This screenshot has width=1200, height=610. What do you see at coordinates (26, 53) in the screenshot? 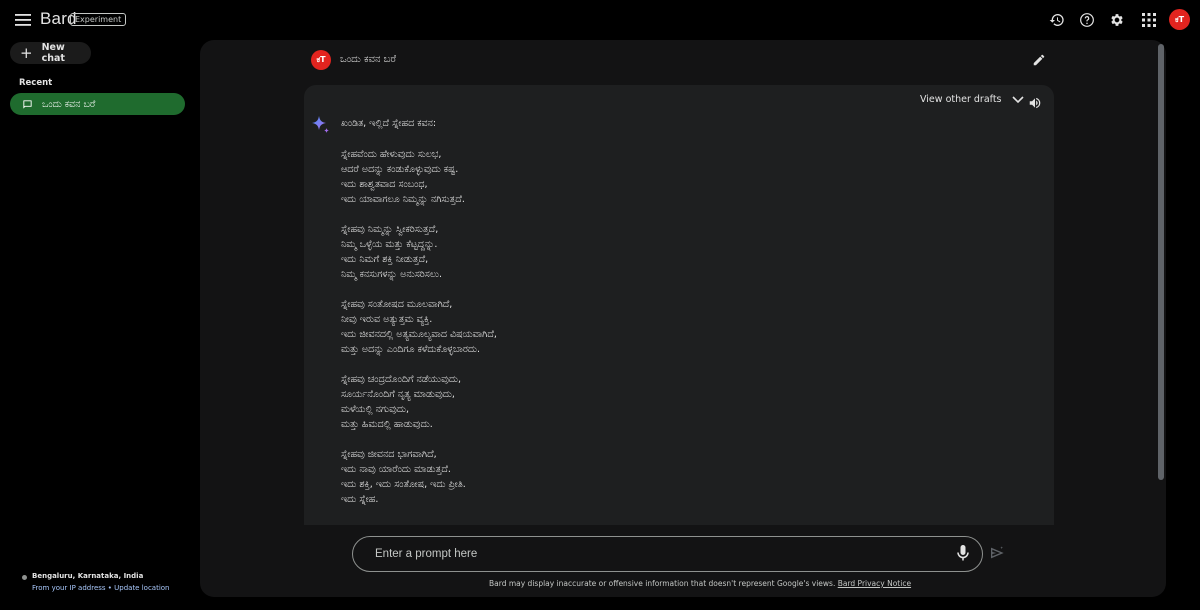
I see `plus-icon: +` at bounding box center [26, 53].